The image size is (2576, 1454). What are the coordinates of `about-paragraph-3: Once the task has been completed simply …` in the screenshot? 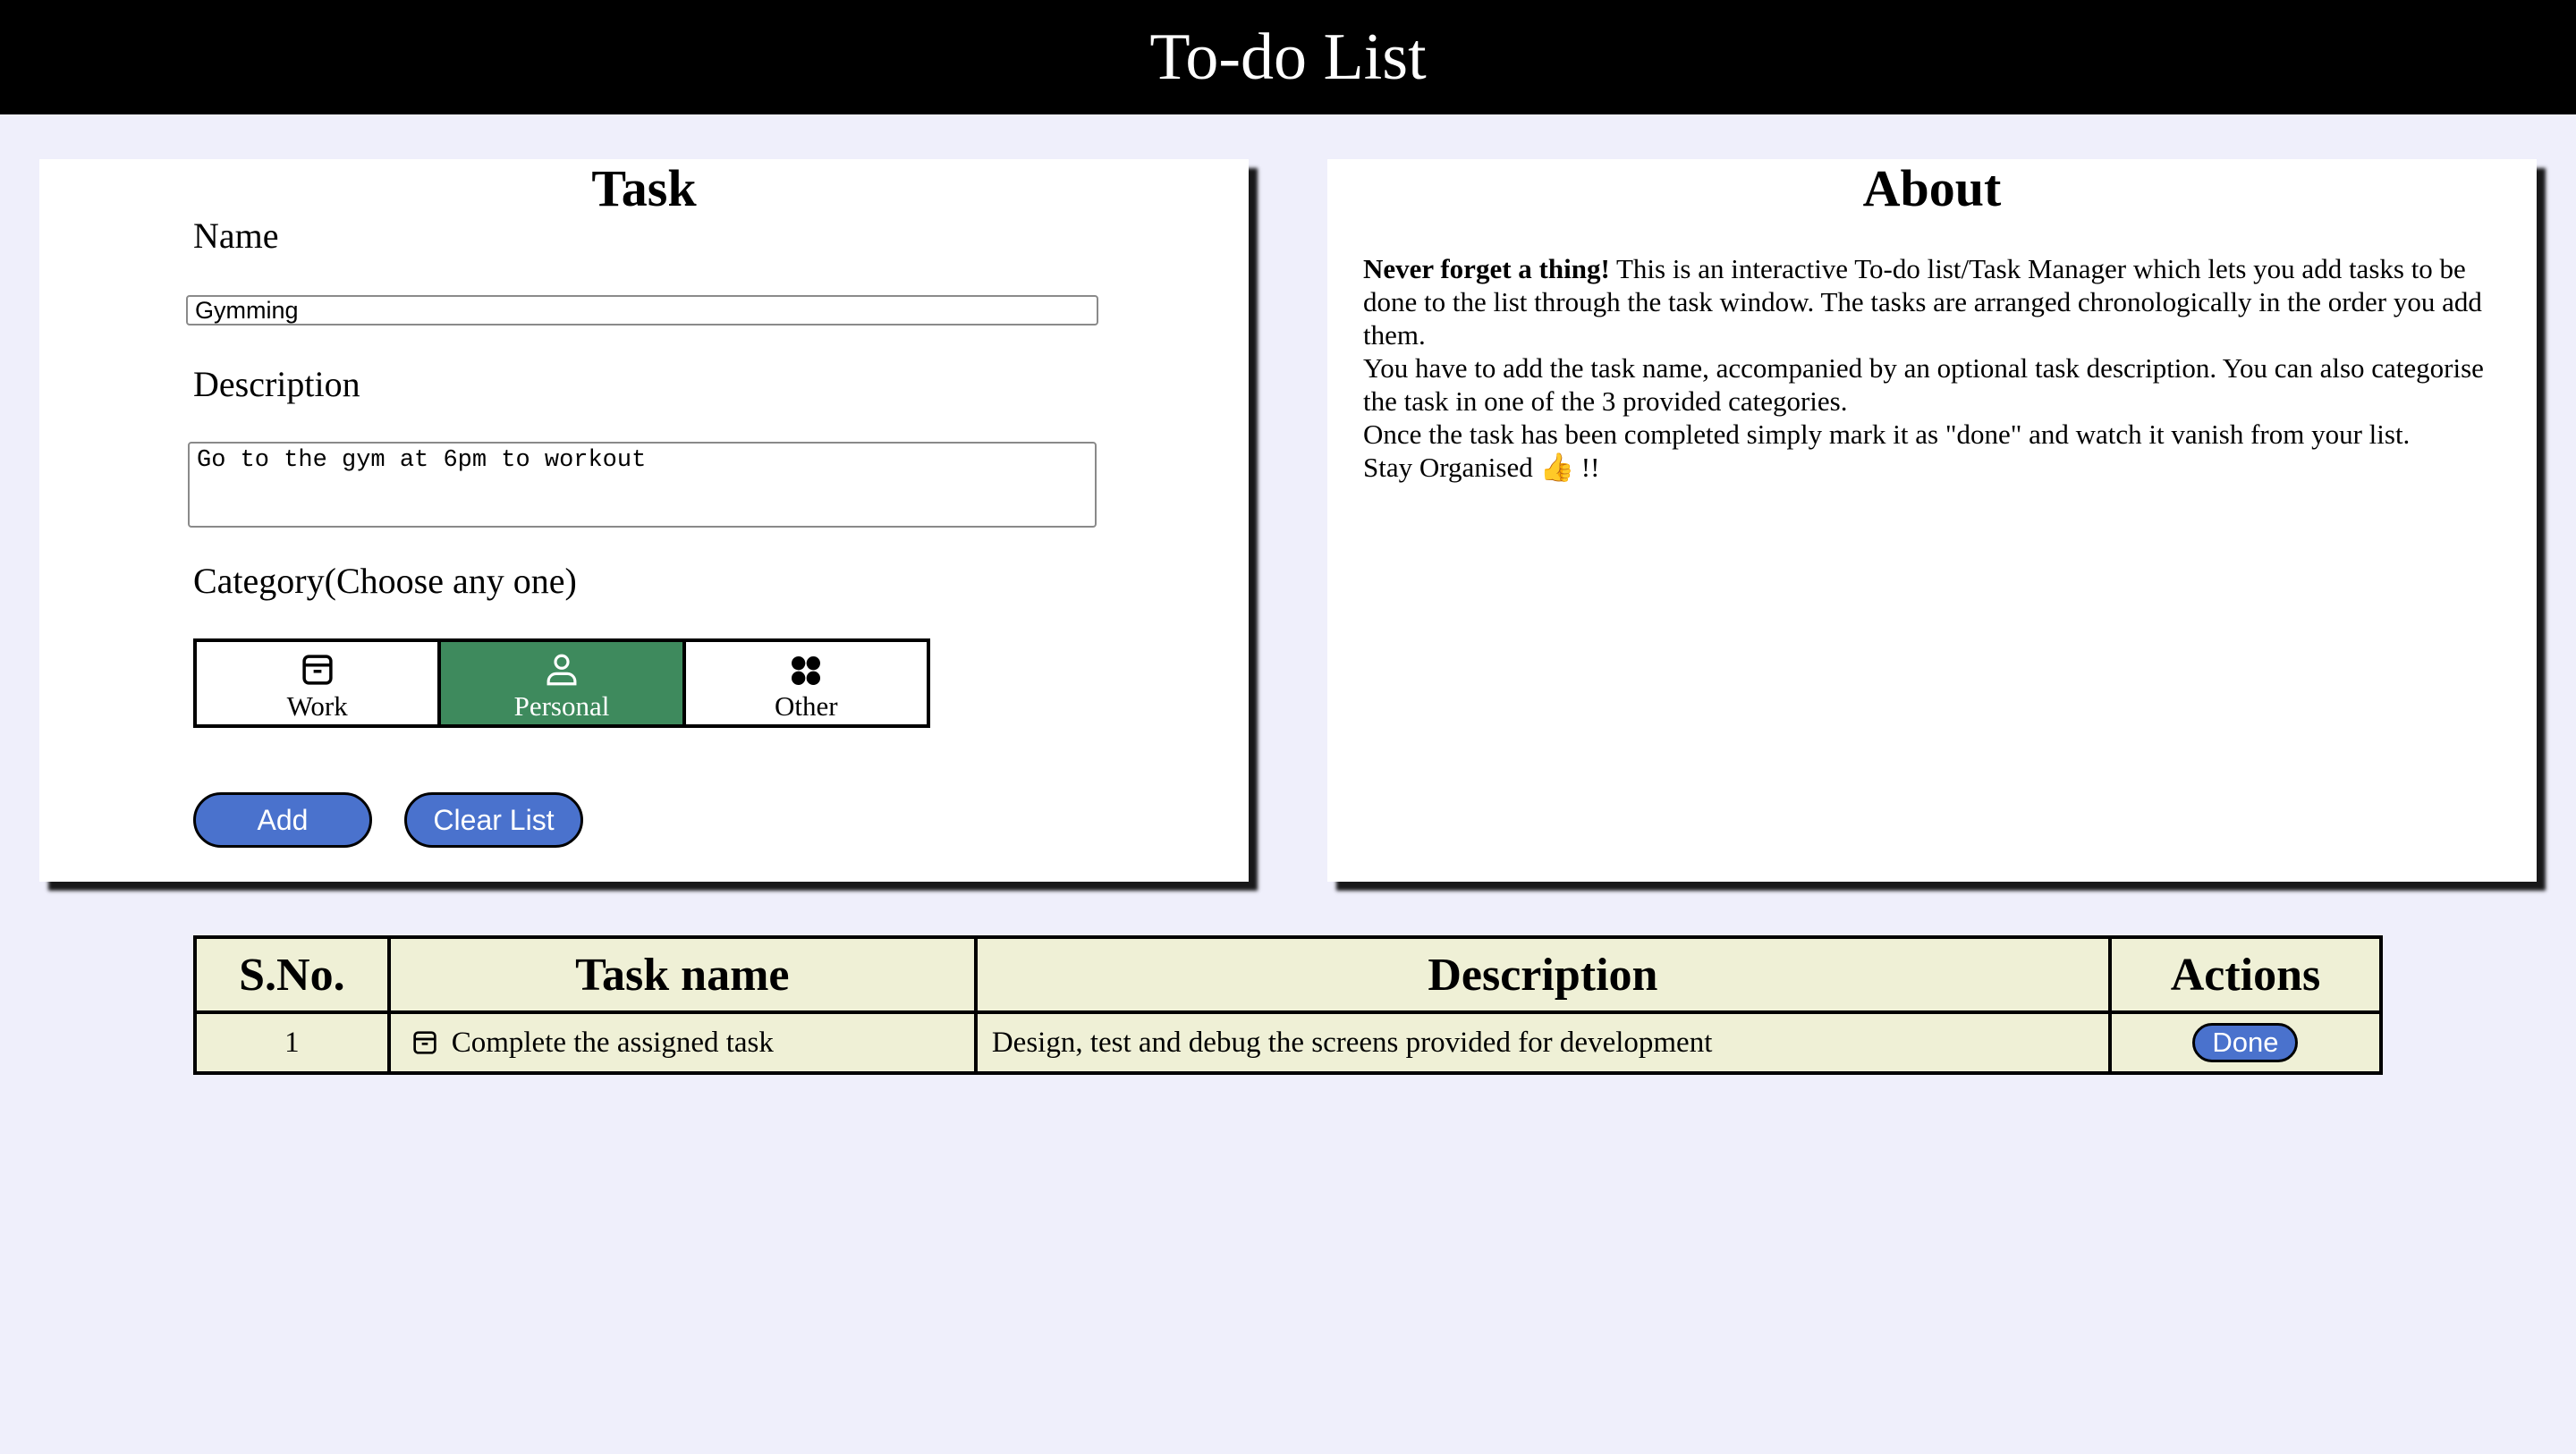 It's located at (1887, 434).